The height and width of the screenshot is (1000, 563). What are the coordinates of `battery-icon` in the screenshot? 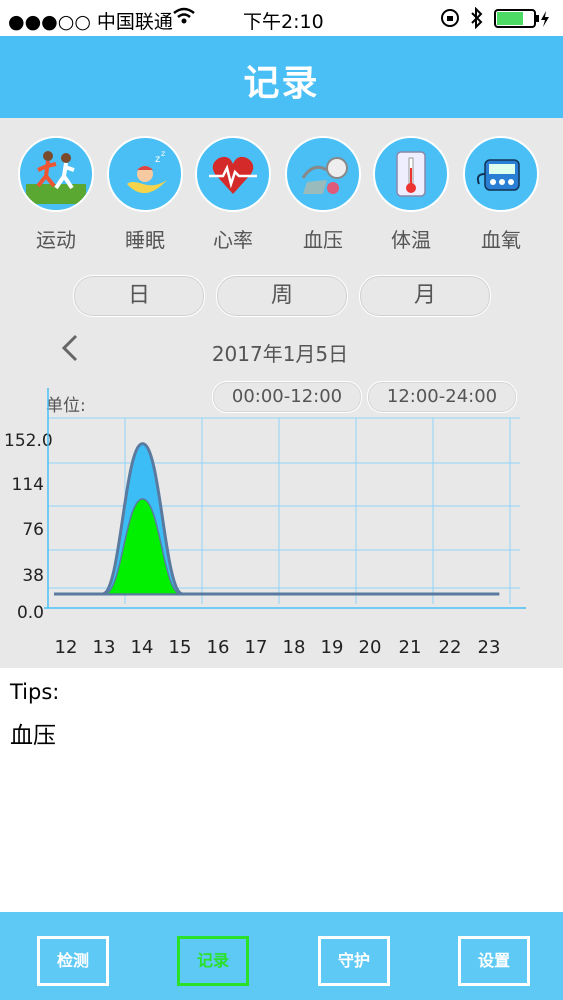 It's located at (522, 21).